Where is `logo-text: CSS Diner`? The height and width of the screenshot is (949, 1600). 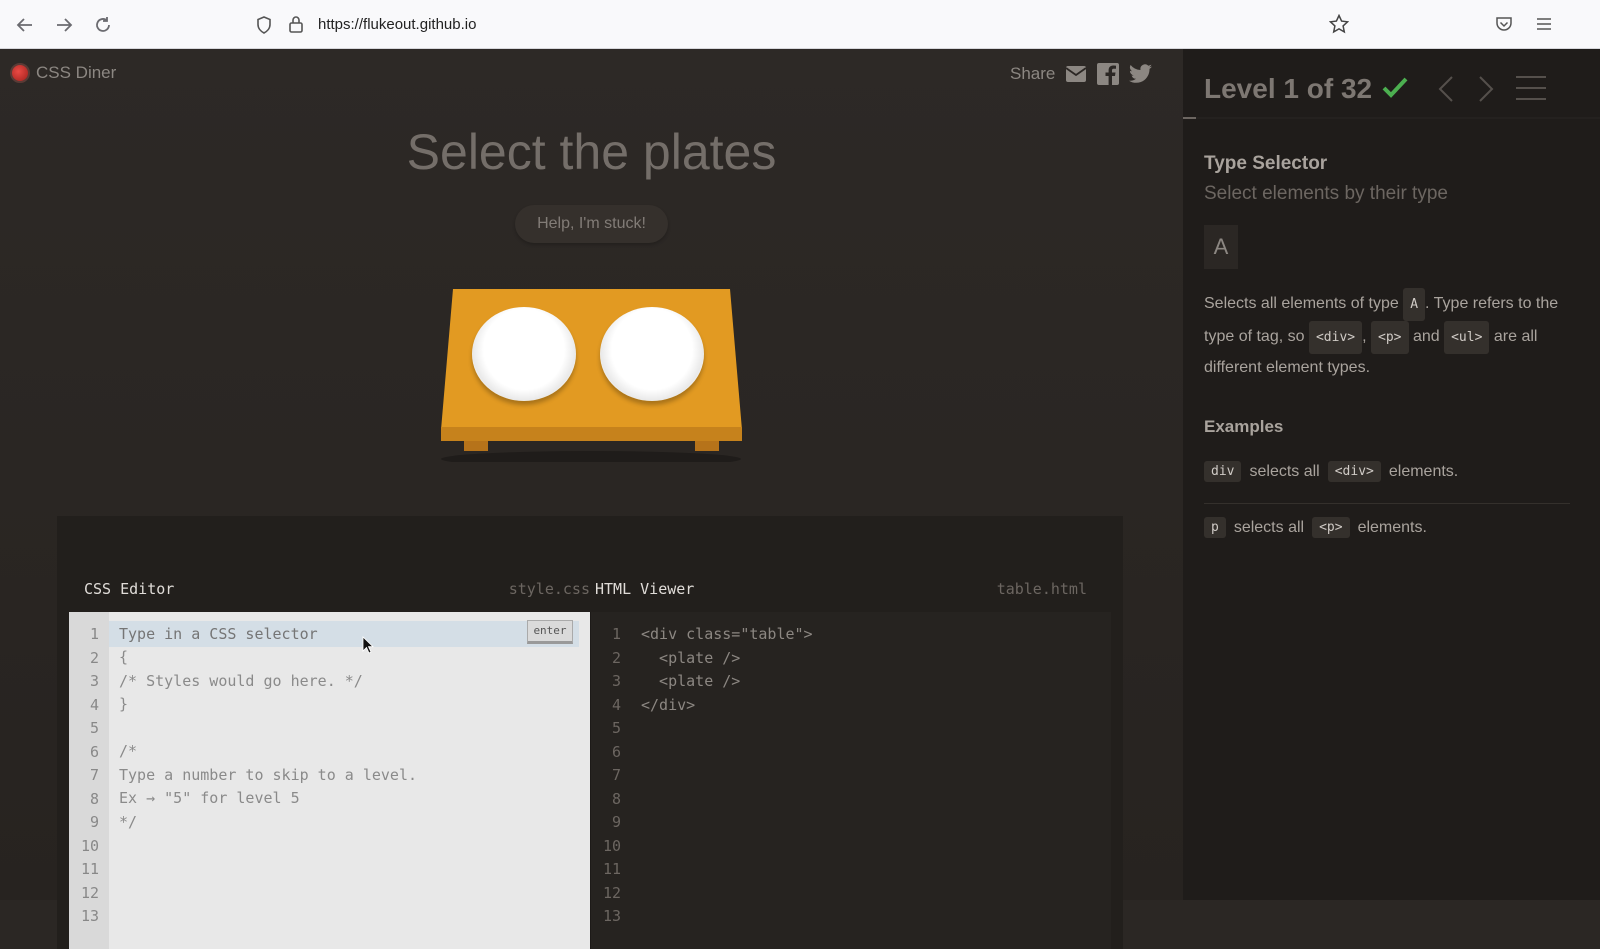 logo-text: CSS Diner is located at coordinates (76, 72).